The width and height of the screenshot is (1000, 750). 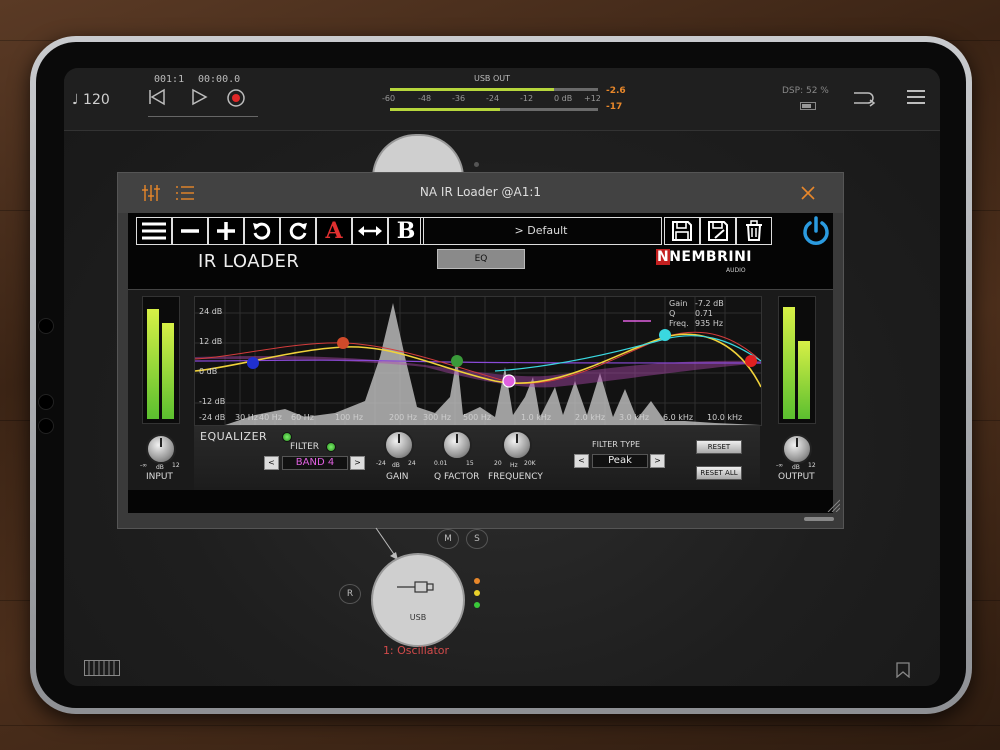 I want to click on eq-toggle-button: EQ, so click(x=481, y=259).